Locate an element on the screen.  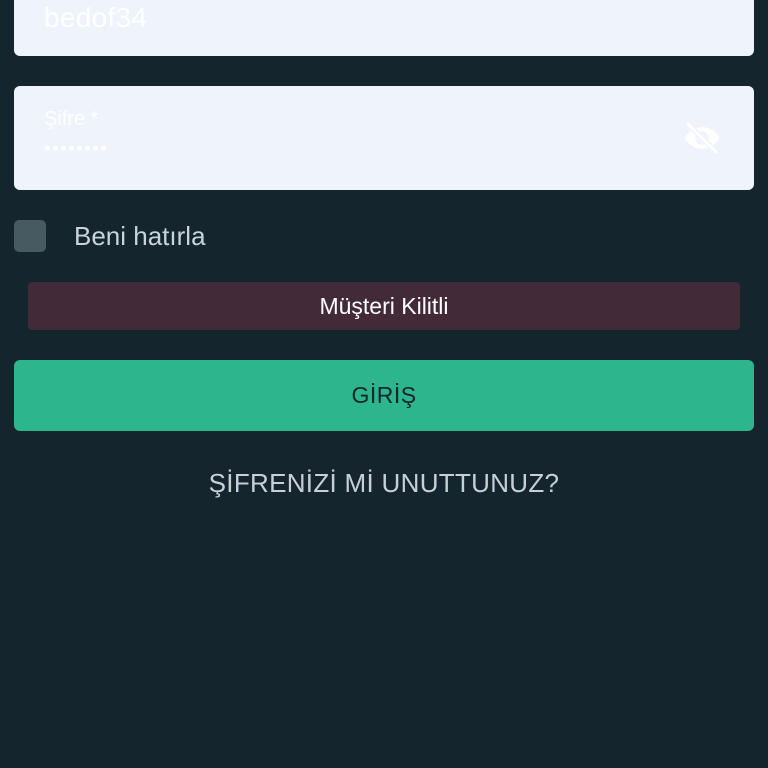
account-locked-alert: Müşteri Kilitli is located at coordinates (384, 306).